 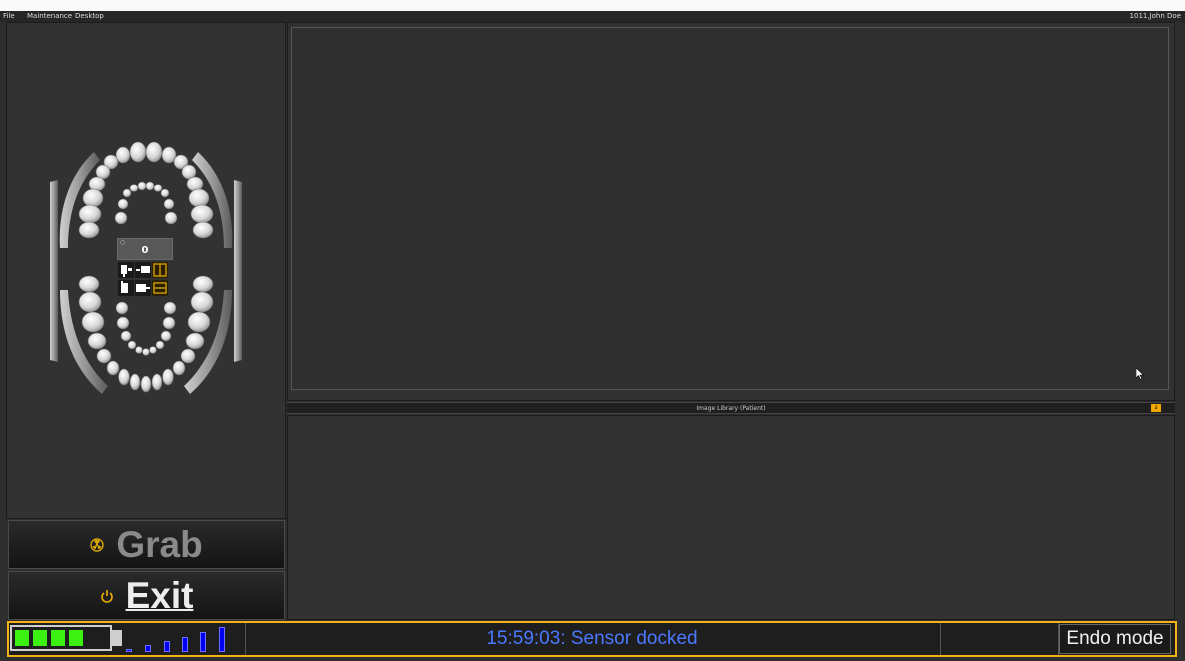 I want to click on battery-indicator, so click(x=61, y=638).